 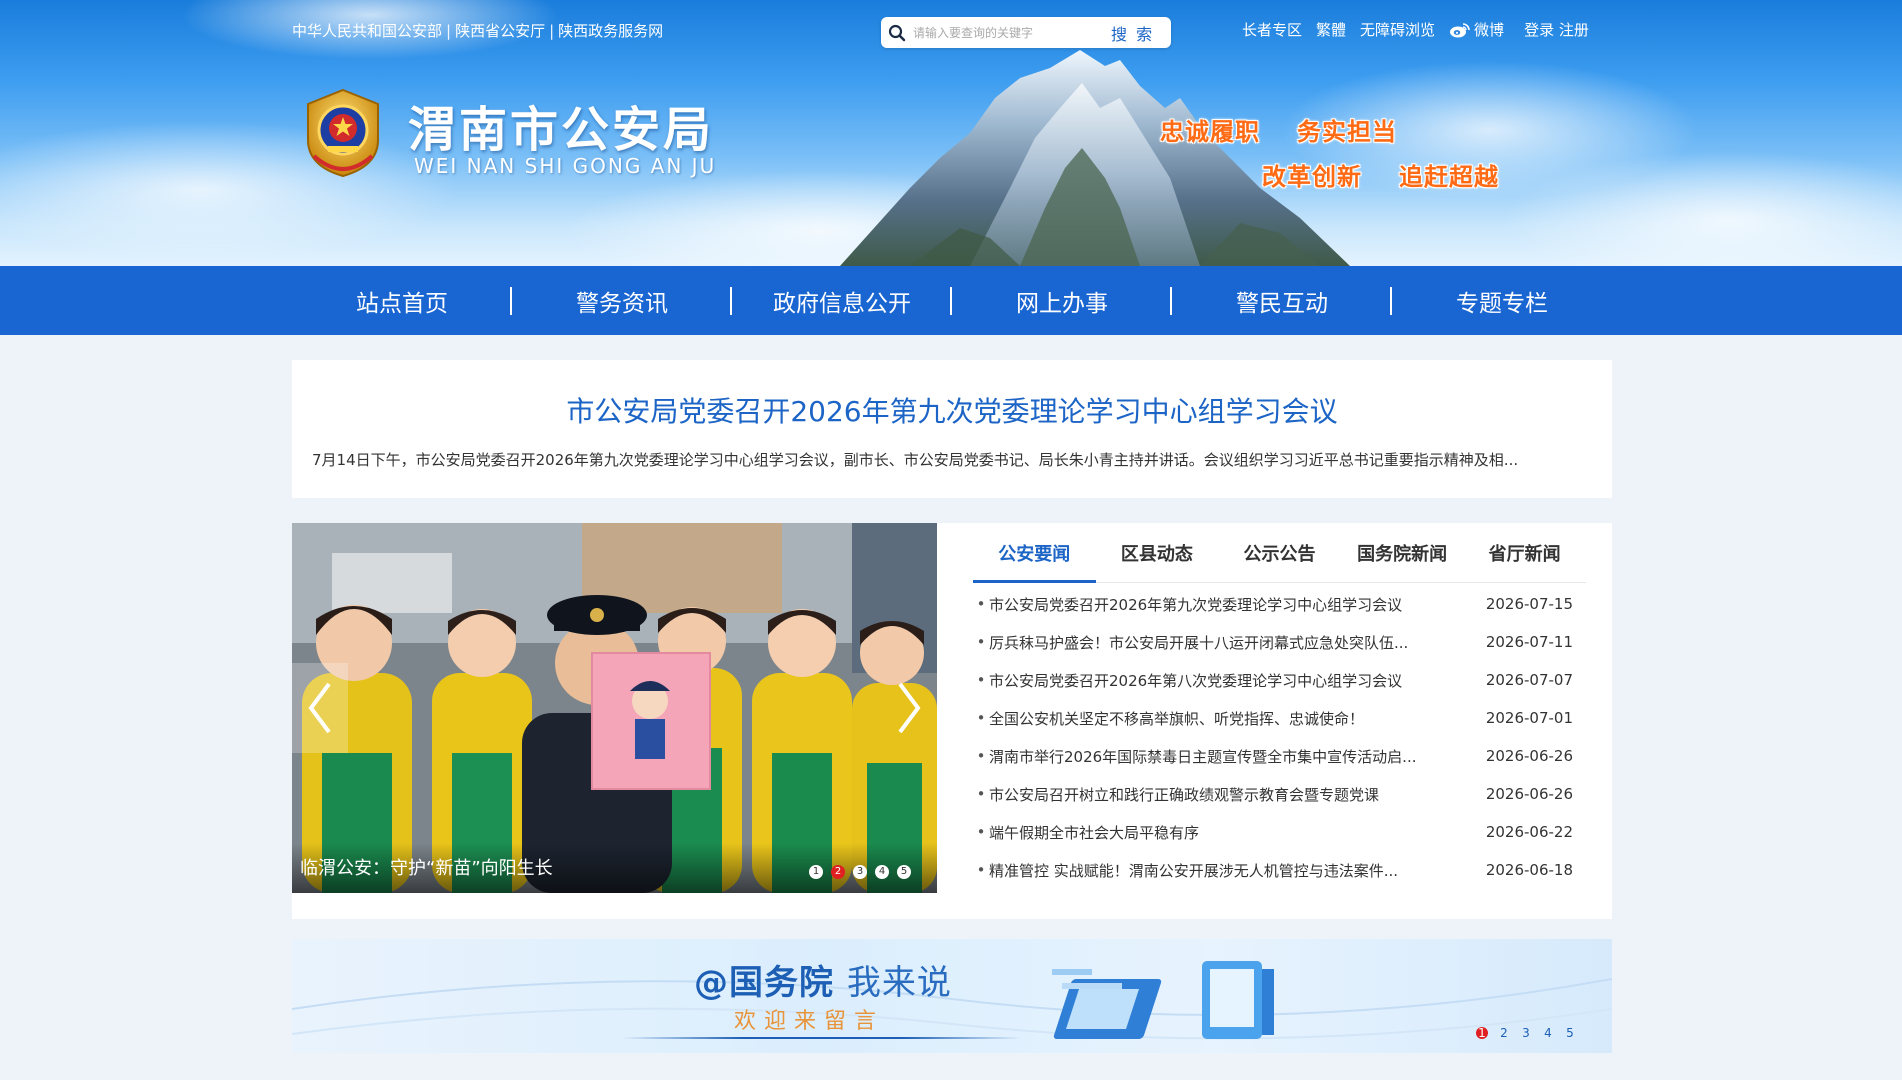 I want to click on banner-title: @国务院 我来说, so click(x=823, y=979).